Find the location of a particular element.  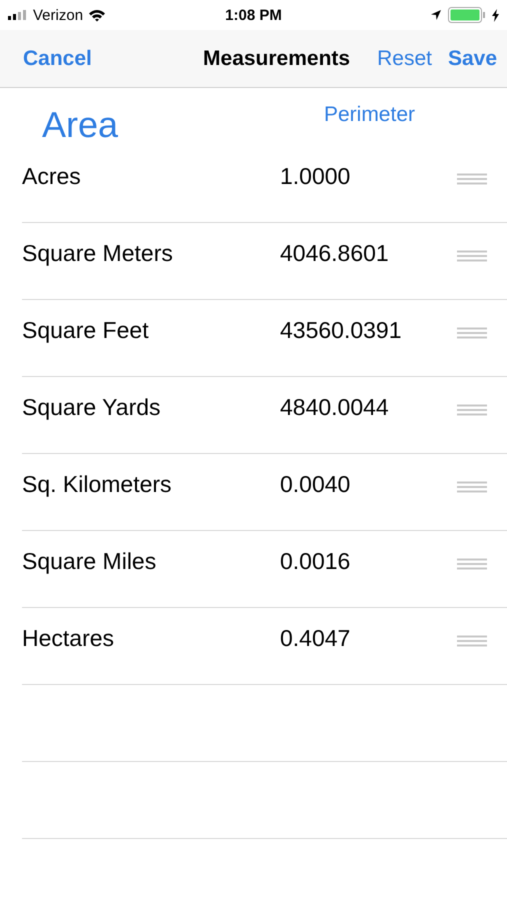

cancel-button: Cancel is located at coordinates (57, 58).